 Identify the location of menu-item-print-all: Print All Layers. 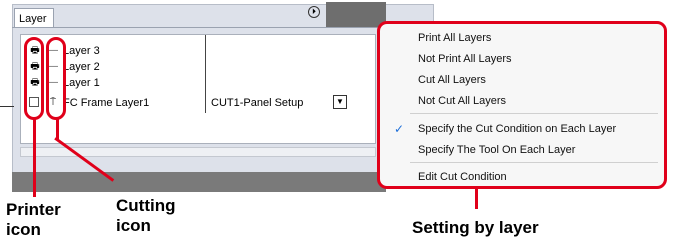
(454, 38).